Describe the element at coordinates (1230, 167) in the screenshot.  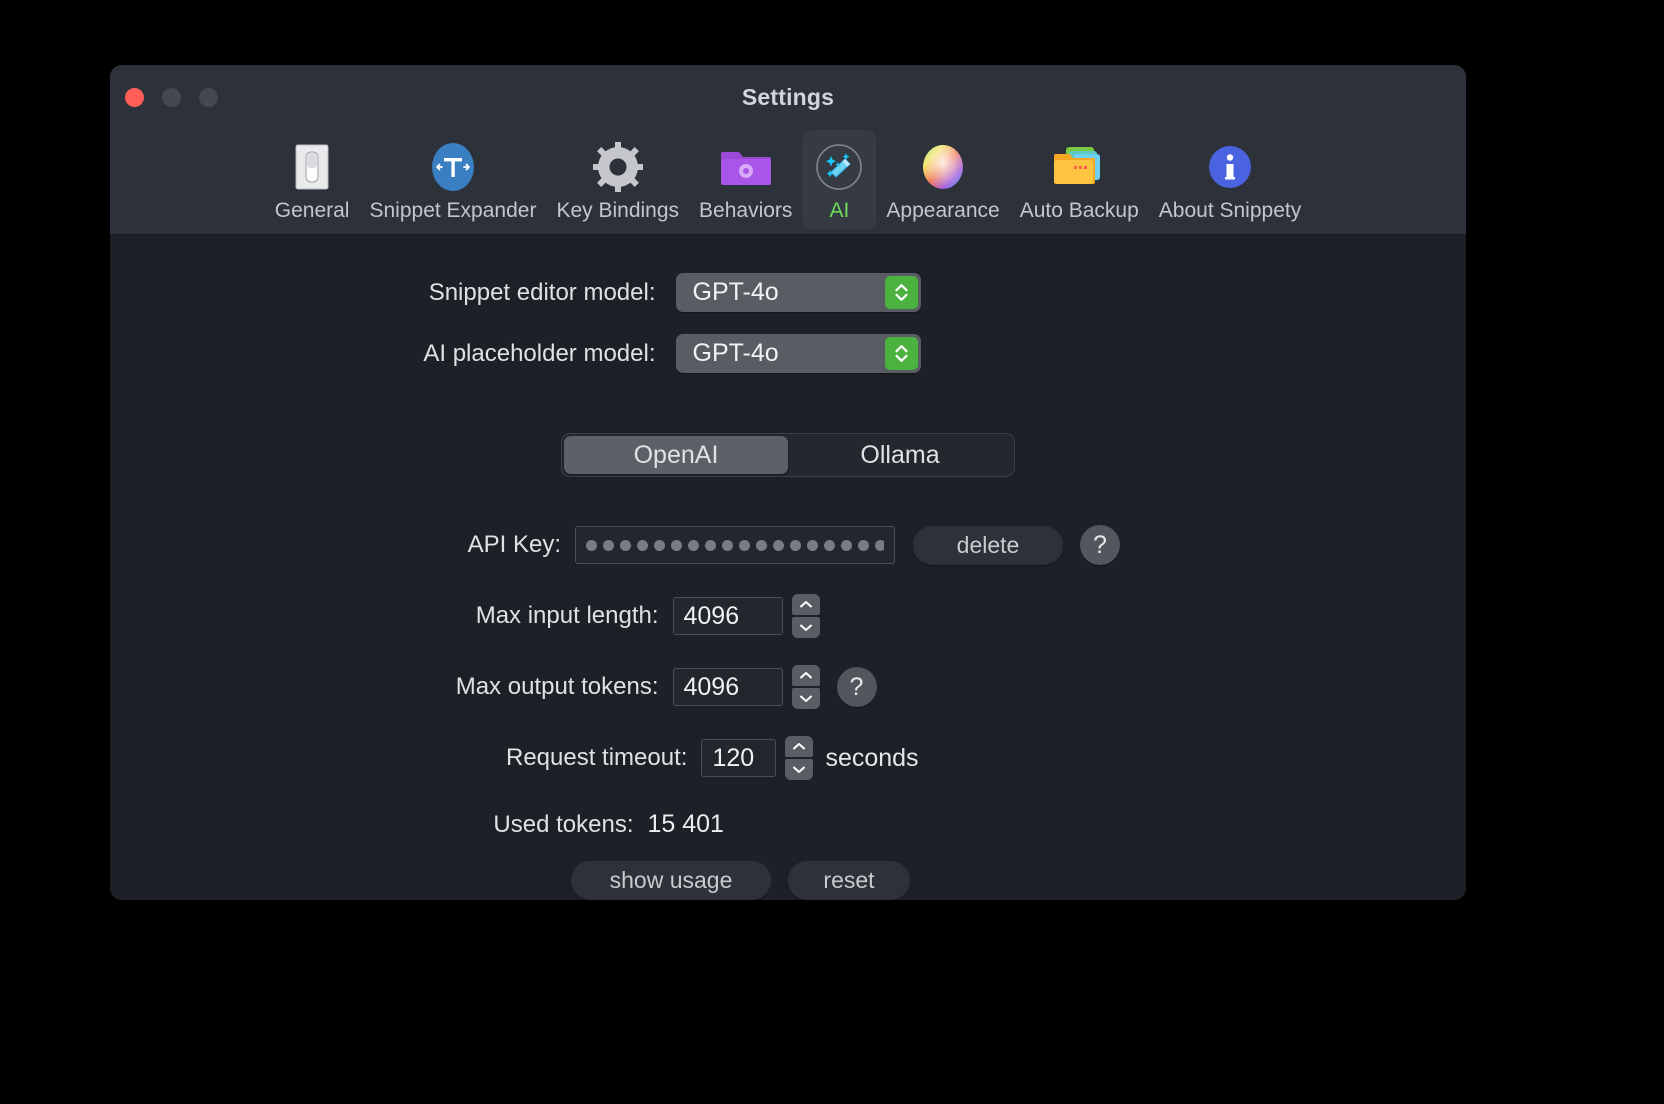
I see `info-icon` at that location.